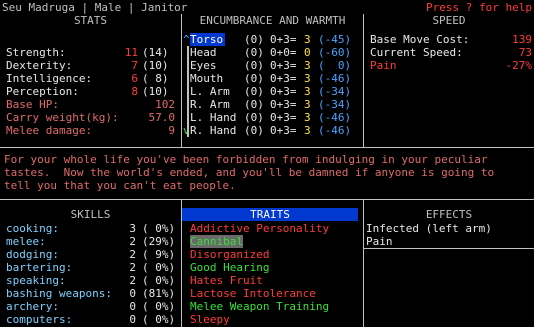 The width and height of the screenshot is (534, 327). I want to click on body-part-r-hand: R. Hand, so click(213, 130).